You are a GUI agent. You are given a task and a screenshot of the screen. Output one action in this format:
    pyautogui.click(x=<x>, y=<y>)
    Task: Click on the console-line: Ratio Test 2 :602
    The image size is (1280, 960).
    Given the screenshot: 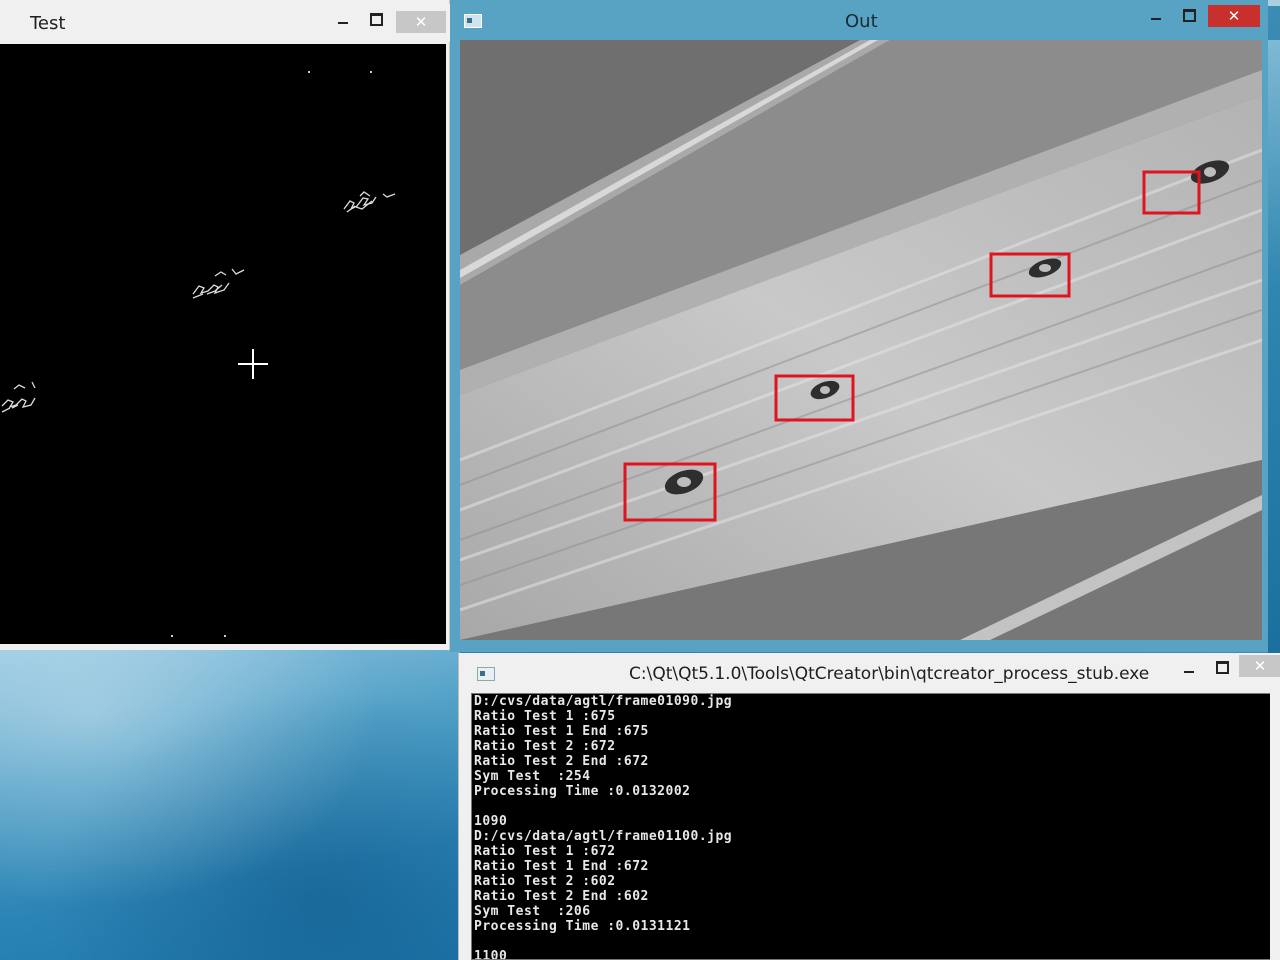 What is the action you would take?
    pyautogui.click(x=545, y=881)
    